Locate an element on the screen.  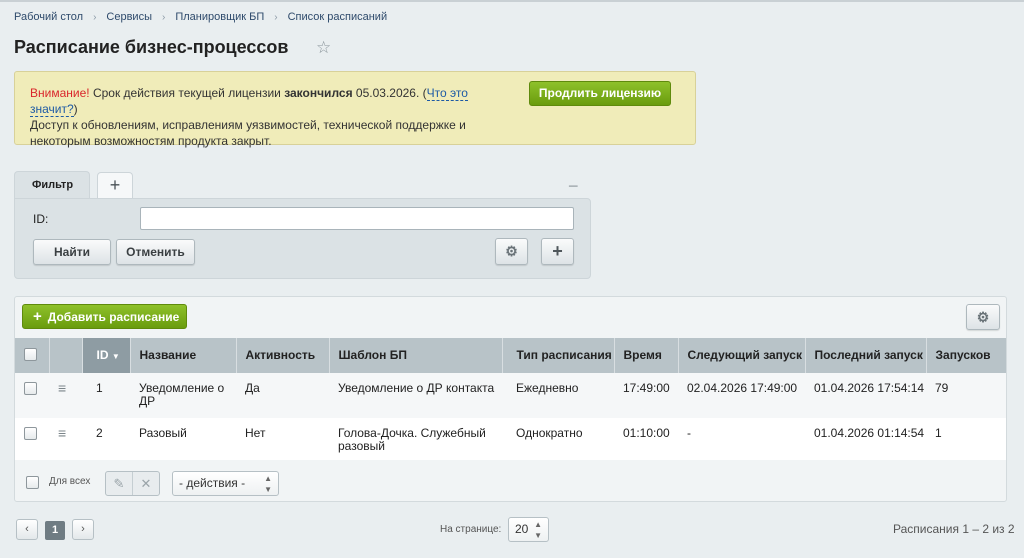
notice-line-3: некоторым возможностям продукта закрыт. is located at coordinates (151, 141).